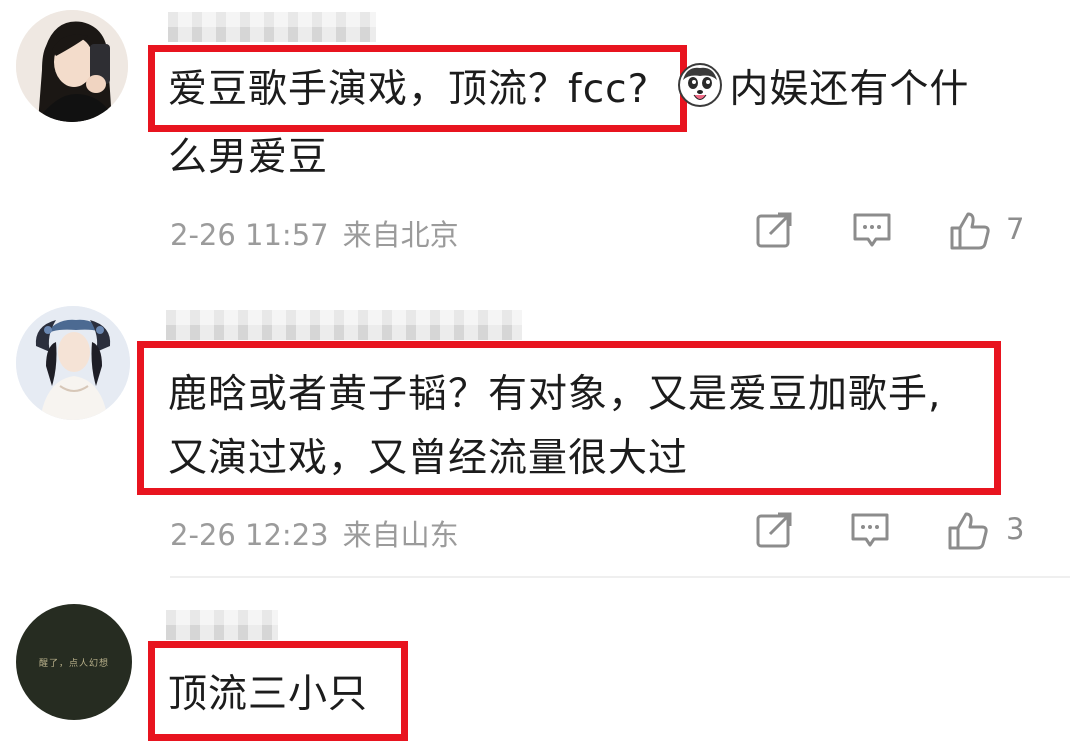  What do you see at coordinates (400, 235) in the screenshot?
I see `comment-location: 来自北京` at bounding box center [400, 235].